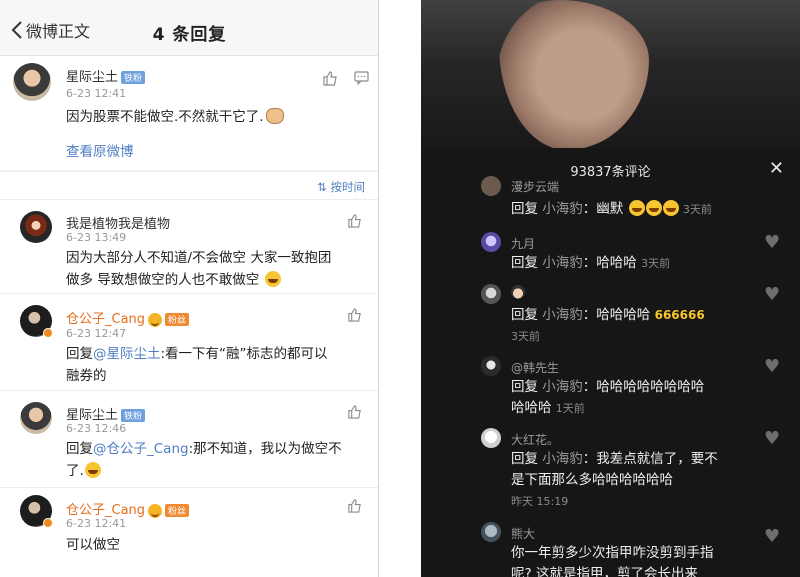  What do you see at coordinates (96, 93) in the screenshot?
I see `comment-time: 6-23 12:41` at bounding box center [96, 93].